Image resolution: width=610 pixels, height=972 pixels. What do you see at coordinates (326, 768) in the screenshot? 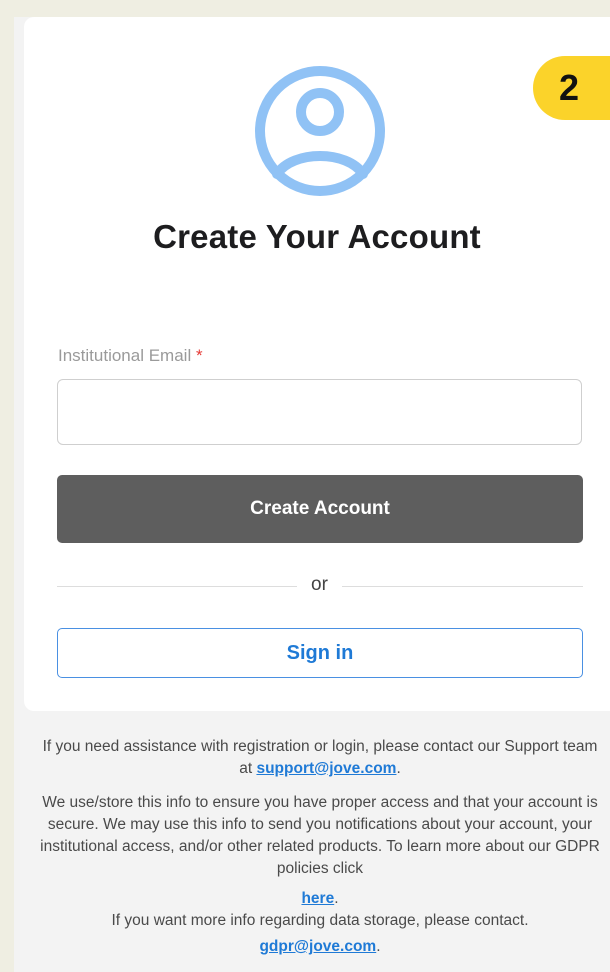
I see `support-email-link: support@jove.com` at bounding box center [326, 768].